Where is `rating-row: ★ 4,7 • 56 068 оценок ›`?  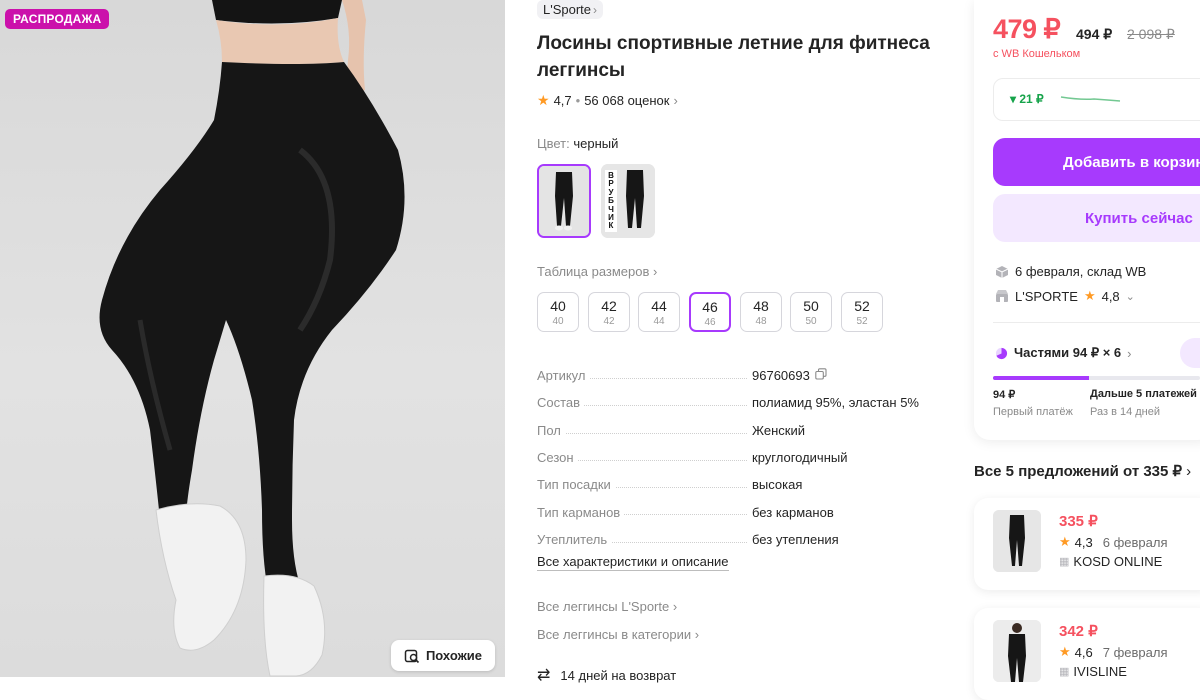
rating-row: ★ 4,7 • 56 068 оценок › is located at coordinates (607, 100).